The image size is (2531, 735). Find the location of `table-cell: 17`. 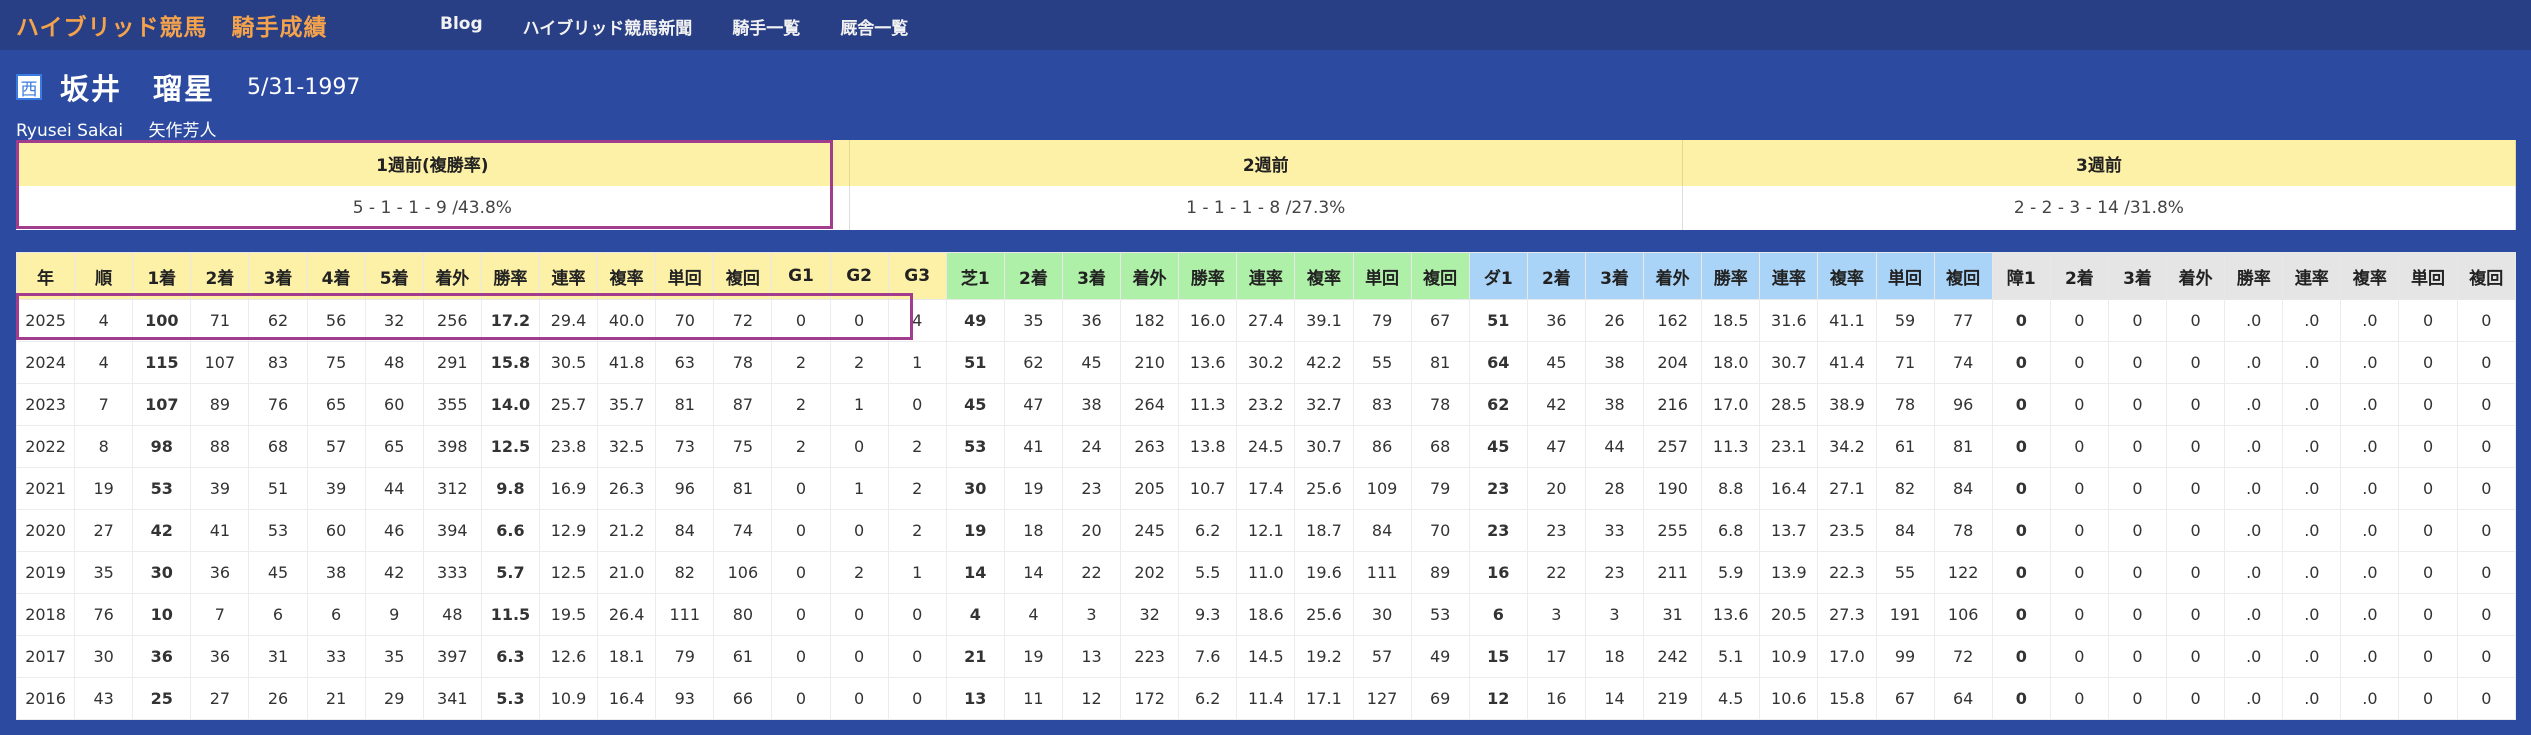

table-cell: 17 is located at coordinates (1556, 656).